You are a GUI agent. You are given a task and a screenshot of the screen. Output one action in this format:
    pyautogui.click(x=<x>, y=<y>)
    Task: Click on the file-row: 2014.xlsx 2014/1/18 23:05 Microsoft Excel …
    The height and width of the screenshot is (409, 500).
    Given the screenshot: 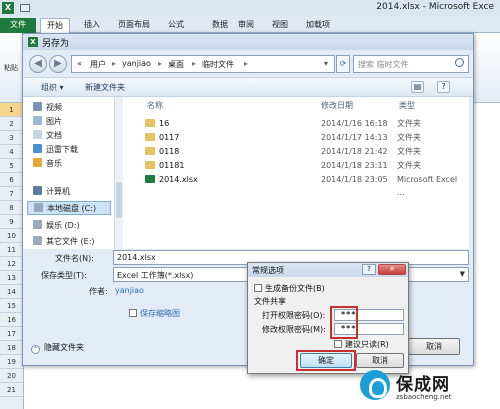 What is the action you would take?
    pyautogui.click(x=306, y=185)
    